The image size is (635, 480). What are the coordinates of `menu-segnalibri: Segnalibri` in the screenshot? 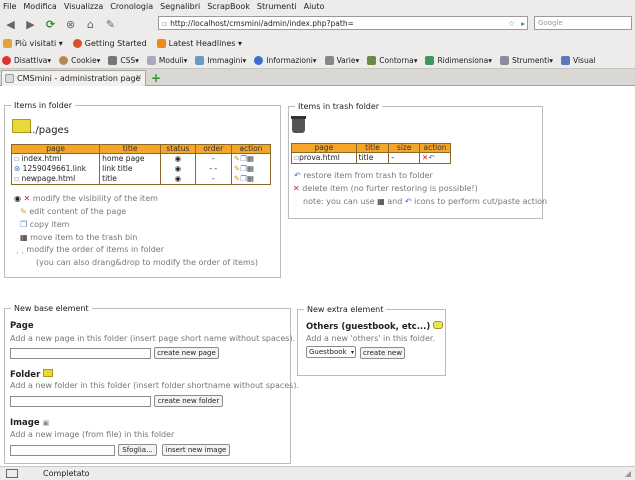 It's located at (180, 6).